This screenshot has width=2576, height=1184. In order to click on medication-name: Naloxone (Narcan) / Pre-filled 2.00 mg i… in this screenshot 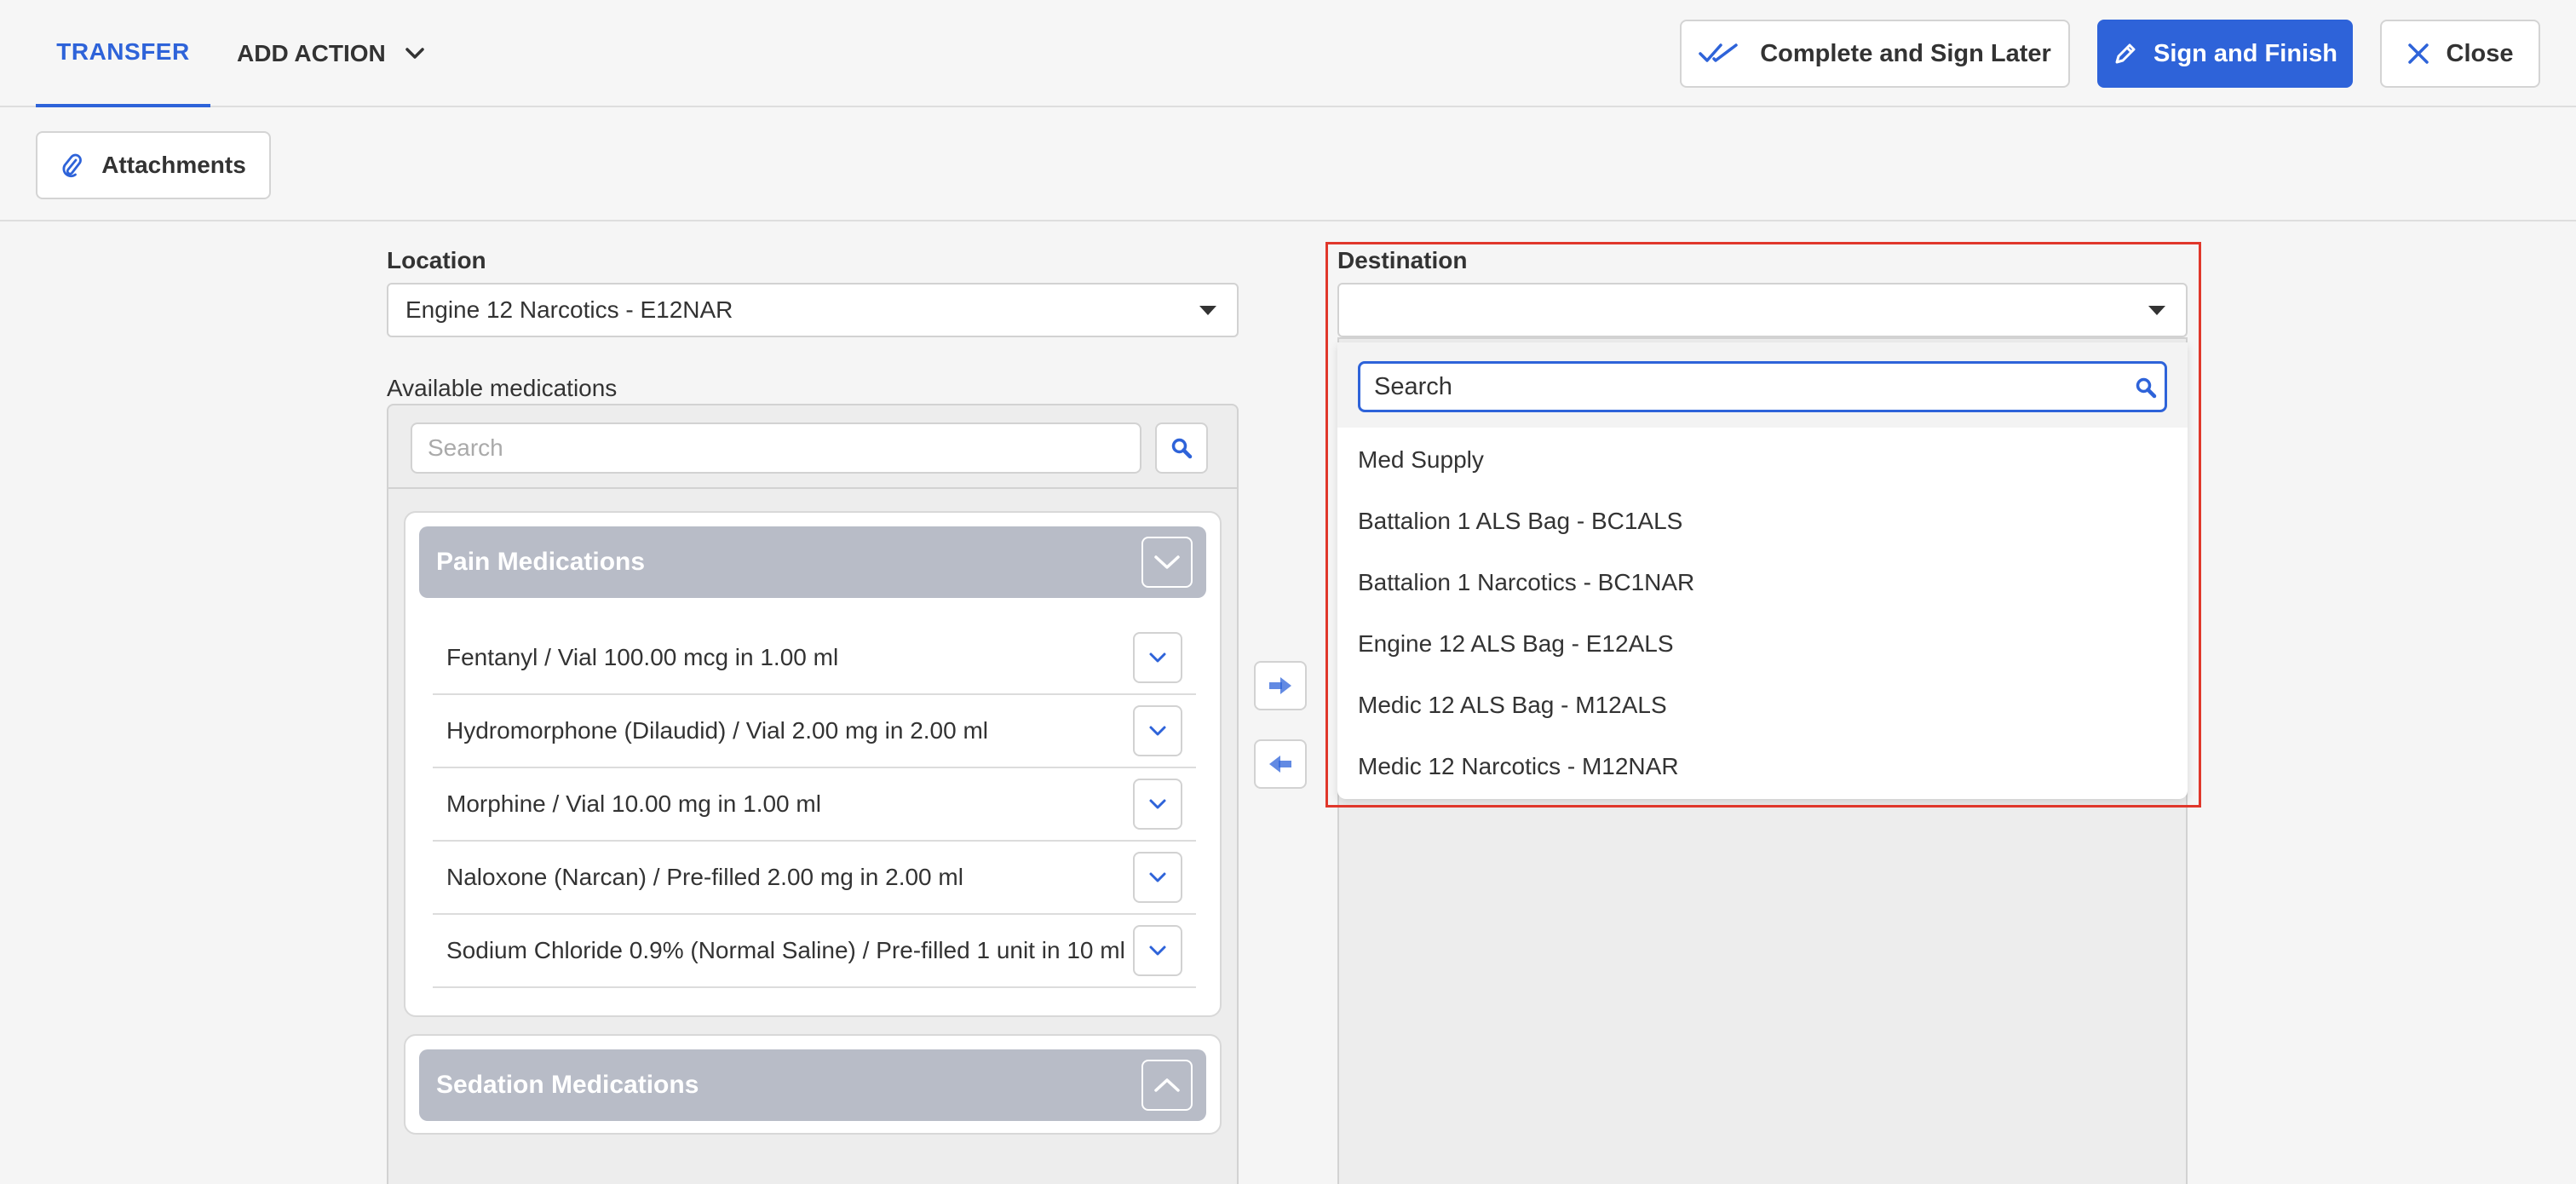, I will do `click(705, 877)`.